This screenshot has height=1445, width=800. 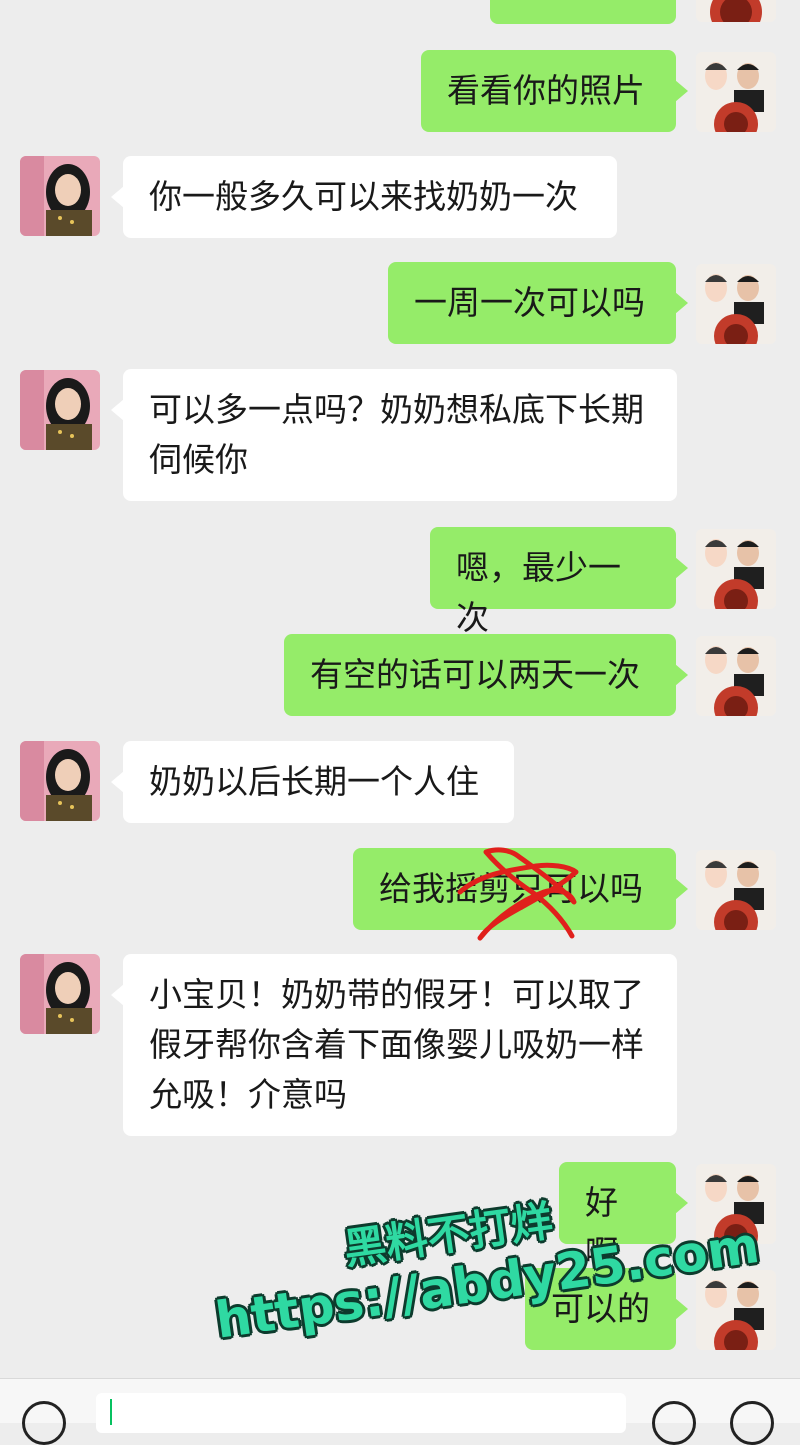 I want to click on voice-icon, so click(x=44, y=1423).